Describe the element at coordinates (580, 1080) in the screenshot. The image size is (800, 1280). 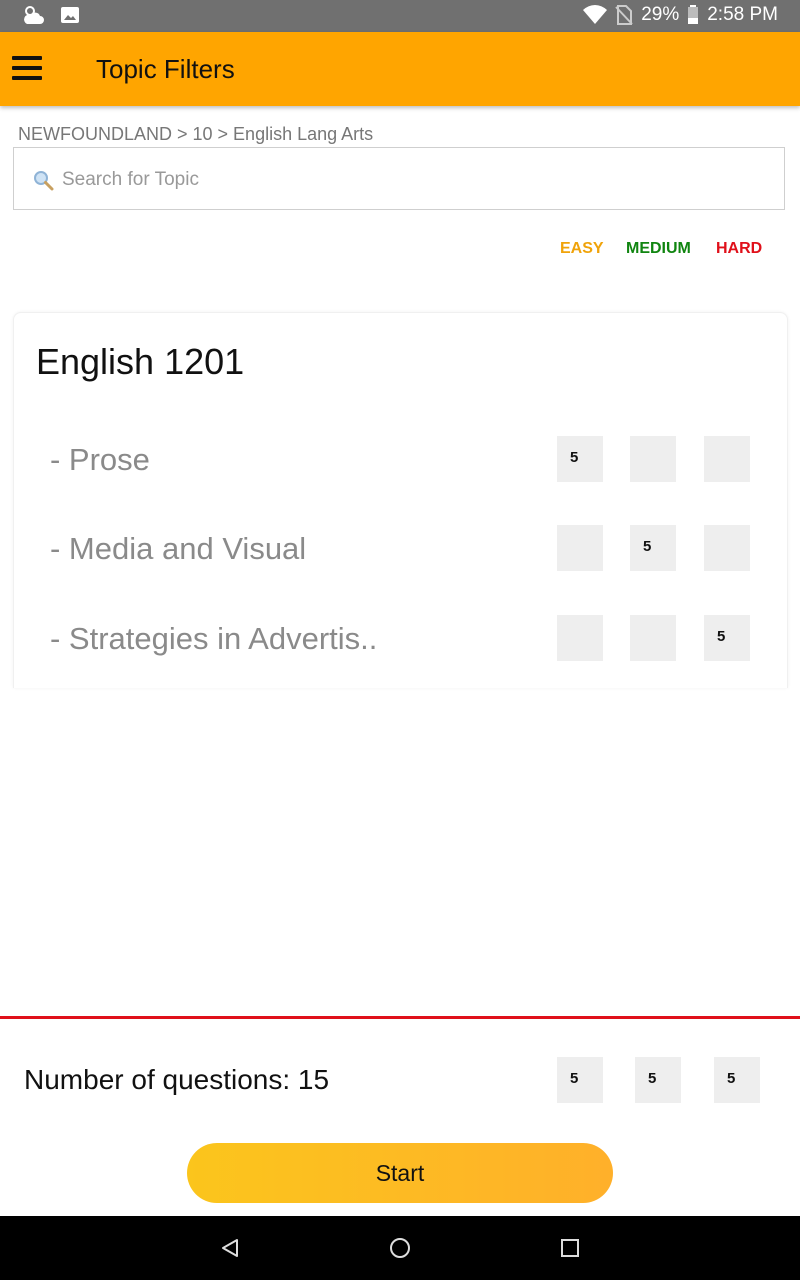
I see `total-easy-box: 5` at that location.